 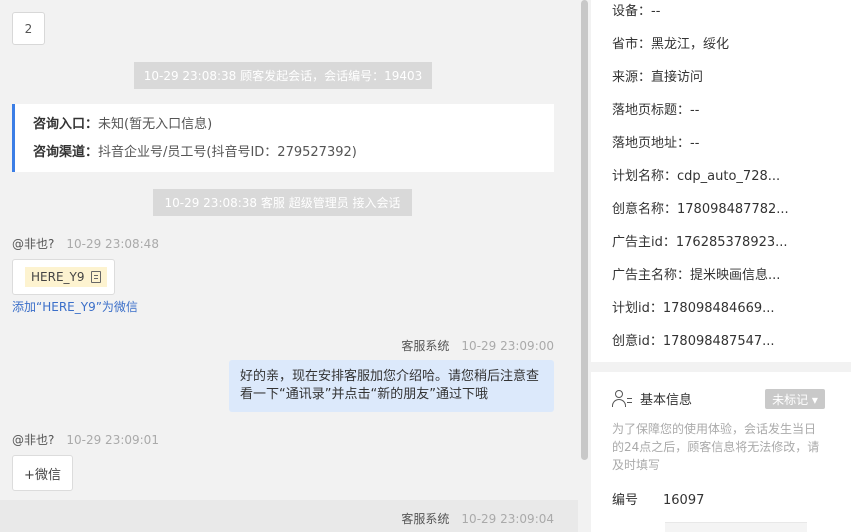 I want to click on consult-channel-row: 咨询渠道：抖音企业号/员工号(抖音号ID：279527392), so click(x=293, y=156).